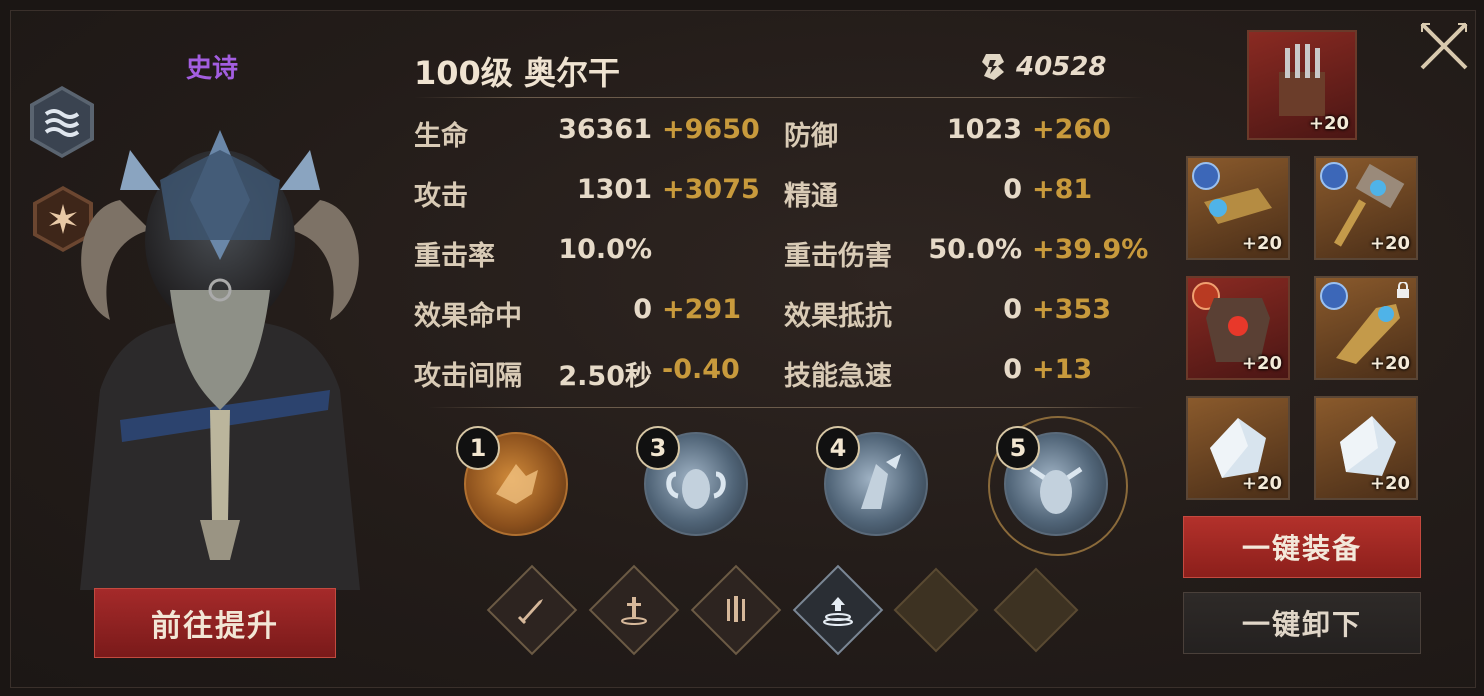  Describe the element at coordinates (584, 314) in the screenshot. I see `stat-row: 效果命中 0 +291` at that location.